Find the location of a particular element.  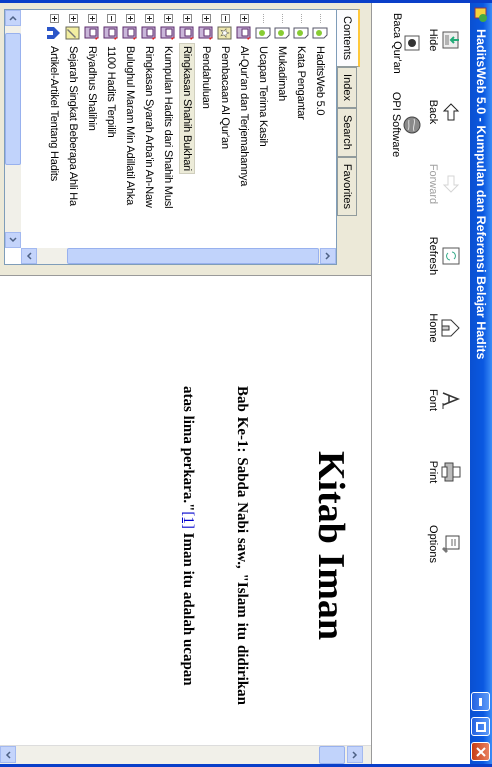

tree-item: Ucapan Terima Kasih is located at coordinates (264, 96).